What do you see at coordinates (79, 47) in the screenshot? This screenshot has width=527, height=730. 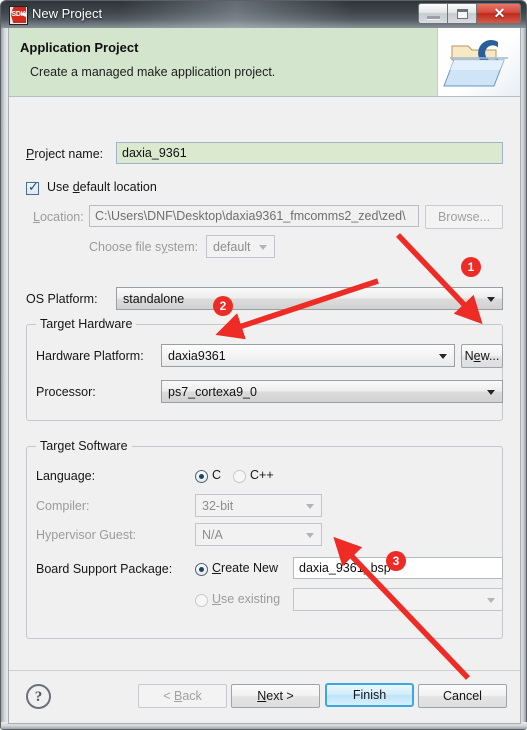 I see `page-title: Application Project` at bounding box center [79, 47].